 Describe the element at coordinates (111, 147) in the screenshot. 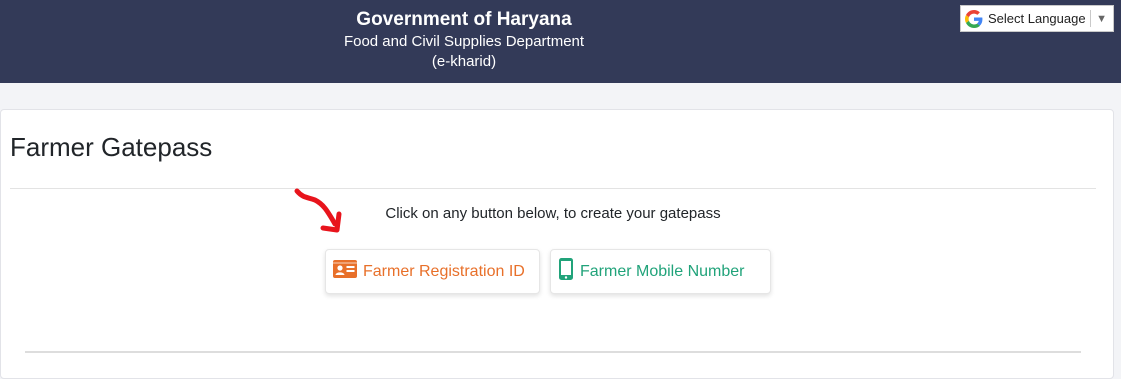

I see `page-title: Farmer Gatepass` at that location.